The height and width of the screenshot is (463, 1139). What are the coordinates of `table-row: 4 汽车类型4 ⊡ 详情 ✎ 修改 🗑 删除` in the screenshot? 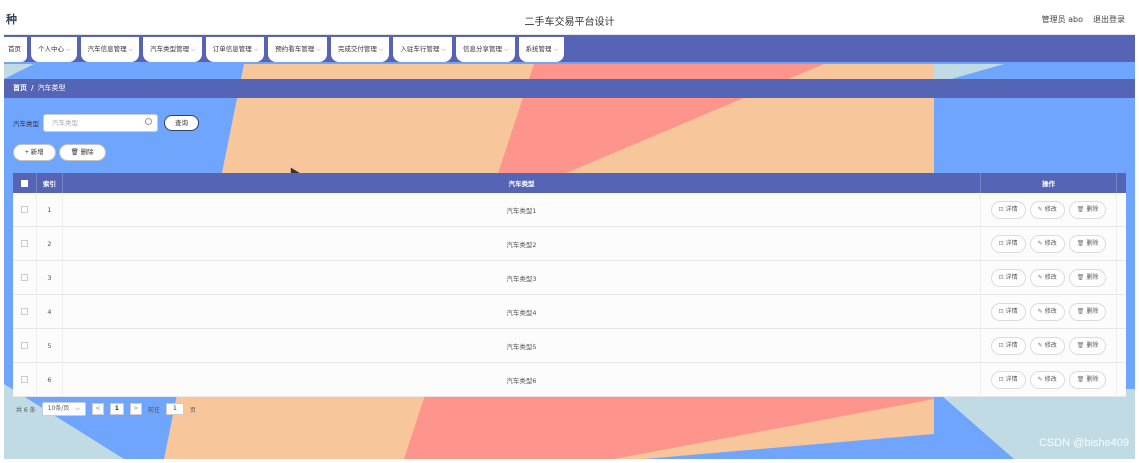 It's located at (569, 312).